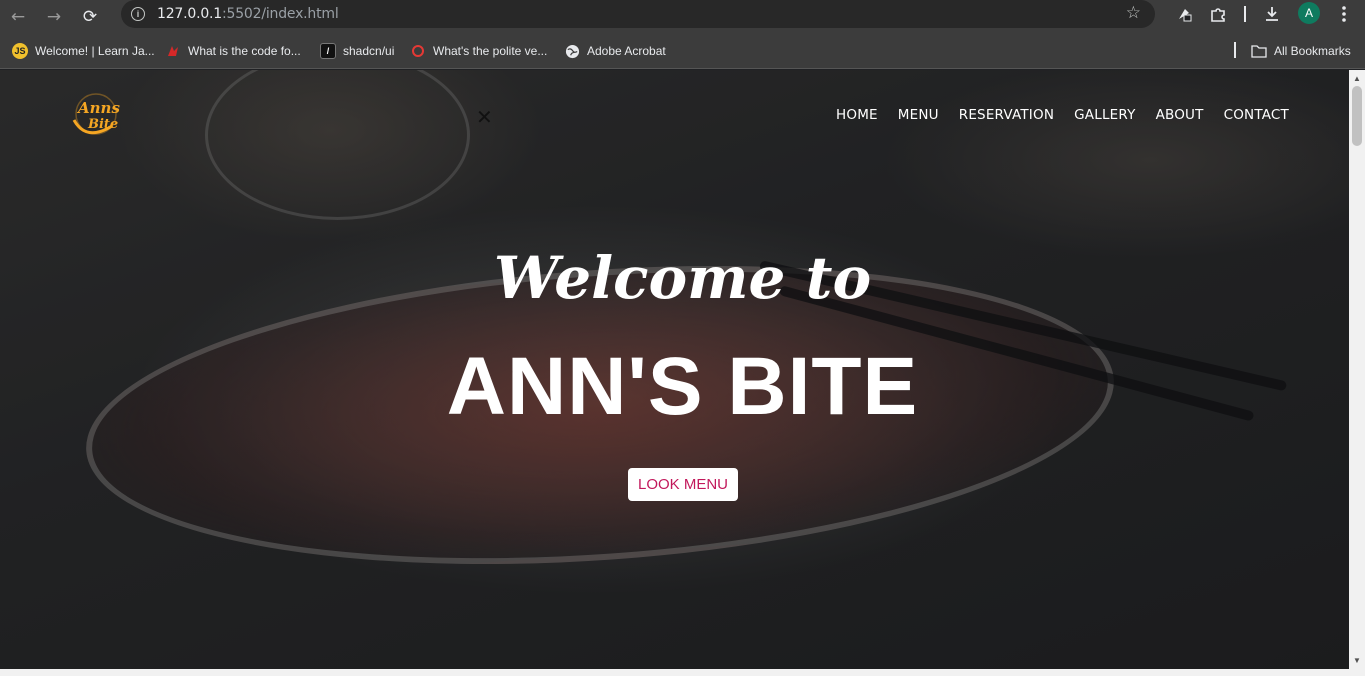 This screenshot has height=676, width=1365. Describe the element at coordinates (1245, 14) in the screenshot. I see `toolbar-divider` at that location.